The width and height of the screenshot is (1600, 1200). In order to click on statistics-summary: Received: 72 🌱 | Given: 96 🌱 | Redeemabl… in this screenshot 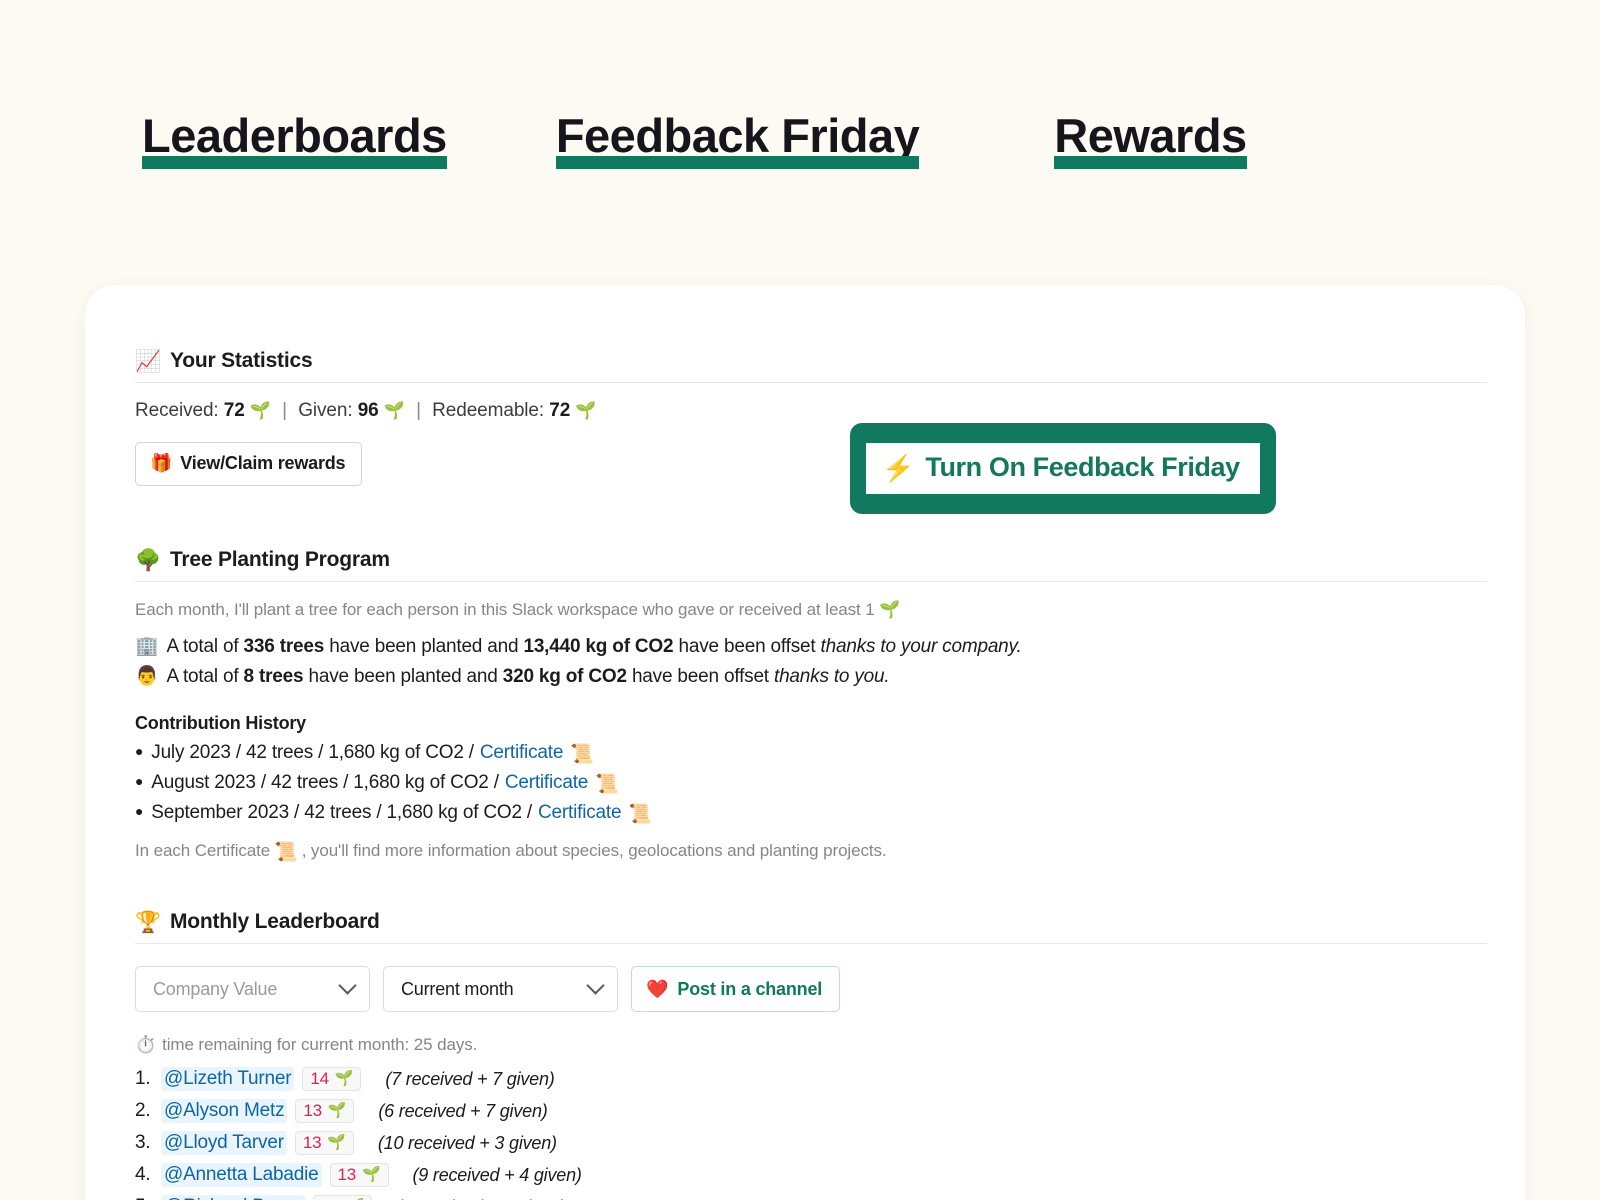, I will do `click(804, 411)`.